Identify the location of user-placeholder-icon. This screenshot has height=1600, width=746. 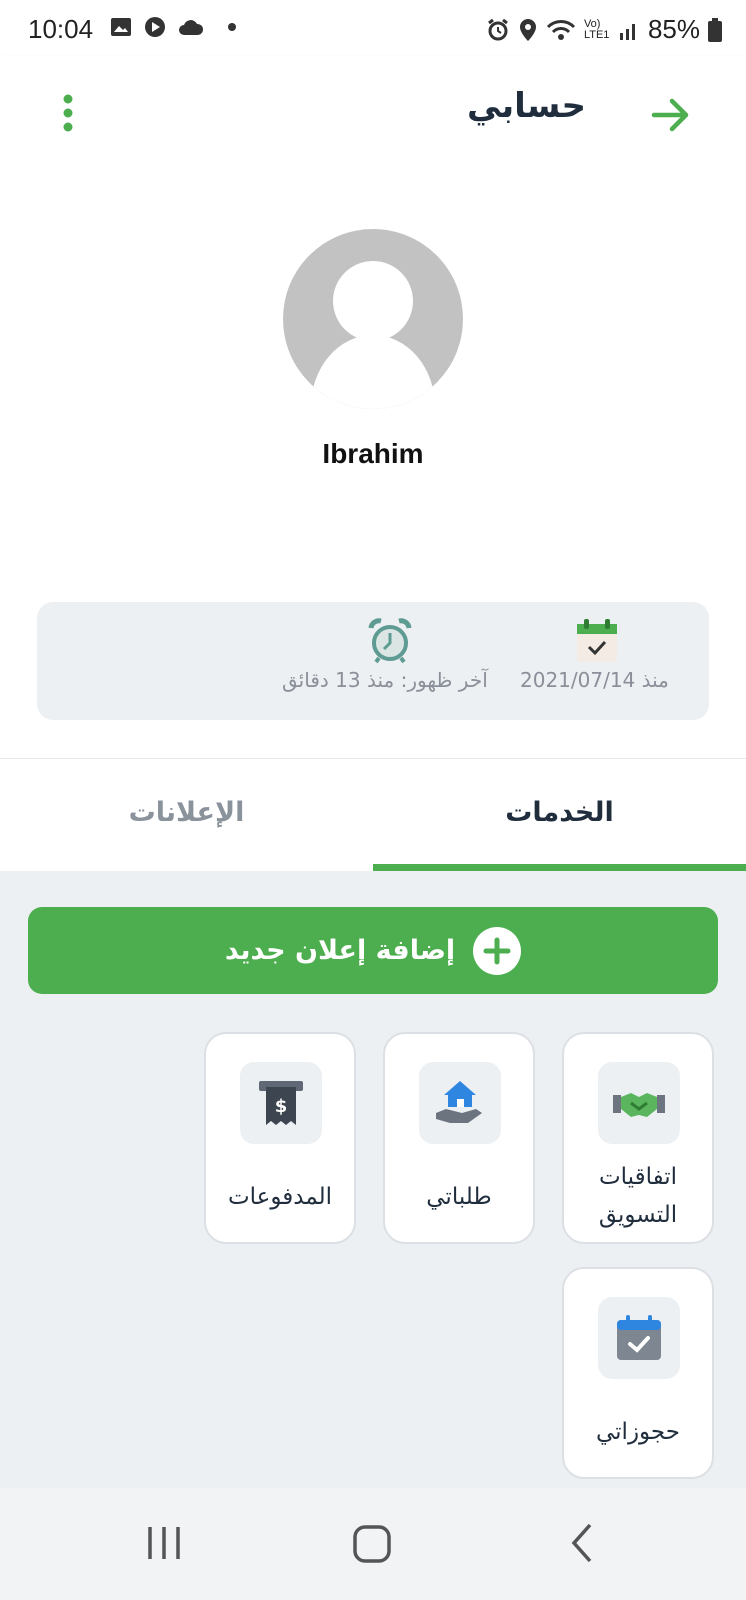
(373, 335).